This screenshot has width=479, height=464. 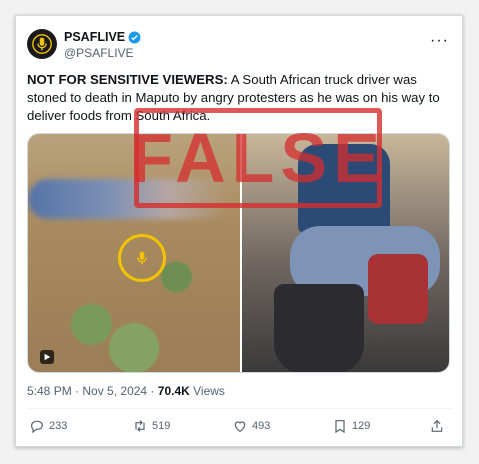 What do you see at coordinates (161, 426) in the screenshot?
I see `repost-count: 519` at bounding box center [161, 426].